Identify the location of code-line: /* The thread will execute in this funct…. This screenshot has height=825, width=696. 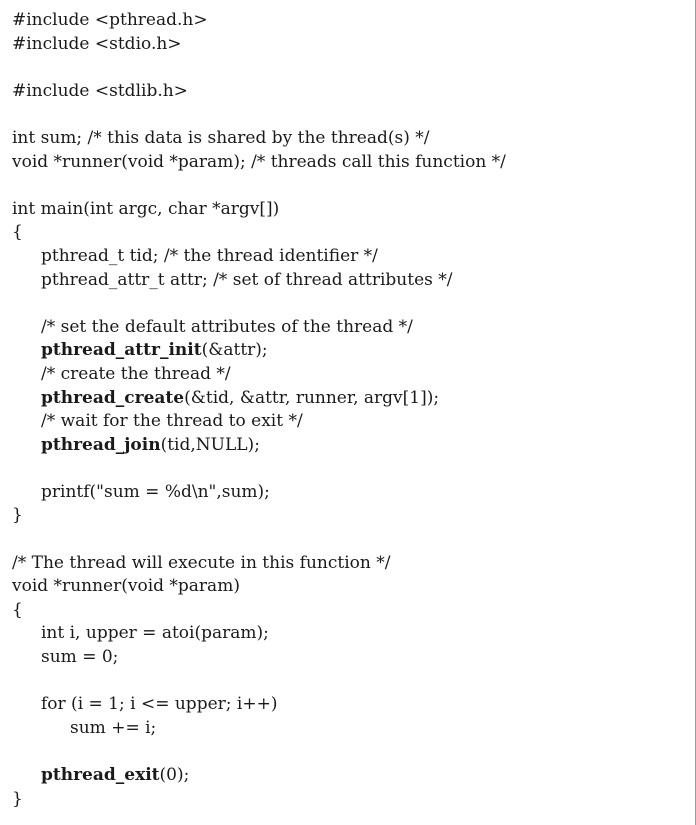
(350, 564).